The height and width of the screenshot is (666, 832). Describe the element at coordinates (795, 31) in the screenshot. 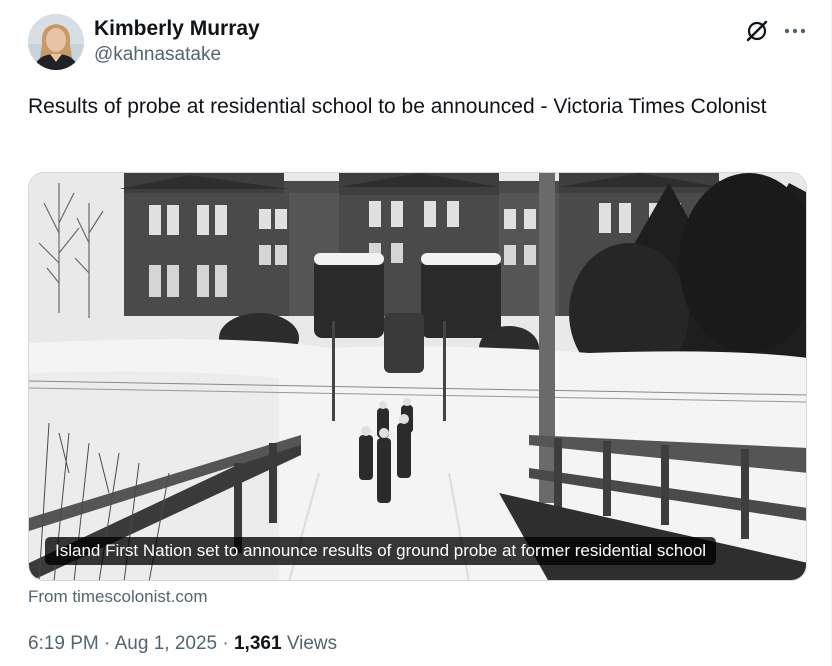

I see `more-icon` at that location.